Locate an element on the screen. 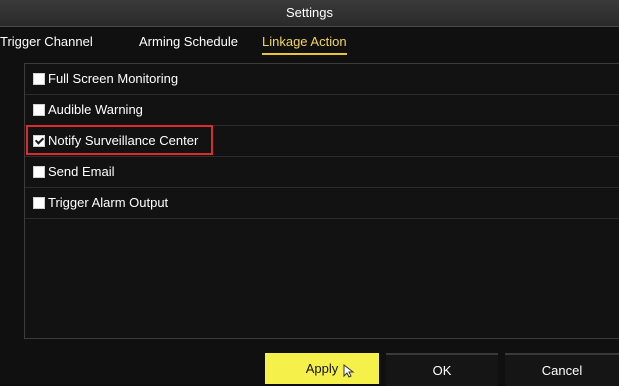  send-email-option: Send Email is located at coordinates (73, 172).